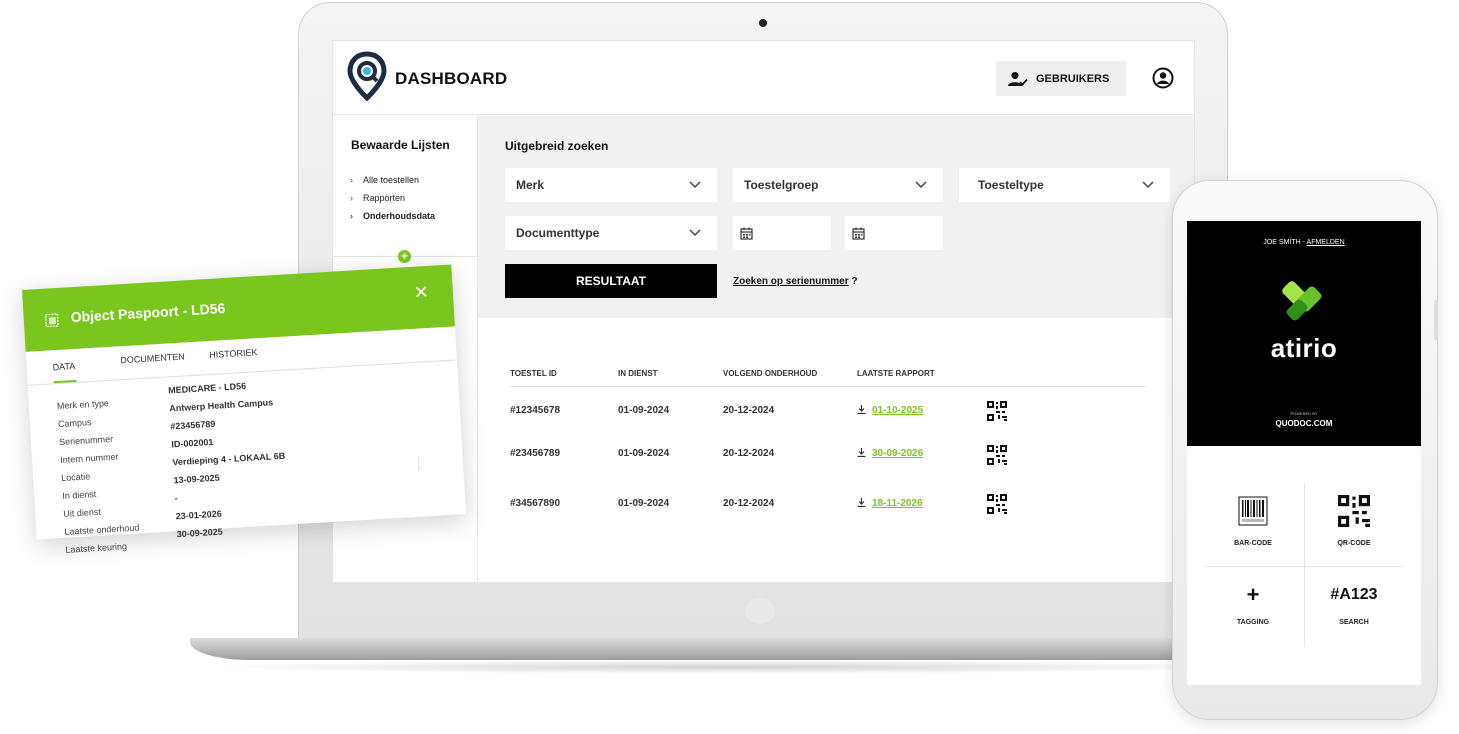 The height and width of the screenshot is (734, 1459). What do you see at coordinates (530, 185) in the screenshot?
I see `dropdown-label: Merk` at bounding box center [530, 185].